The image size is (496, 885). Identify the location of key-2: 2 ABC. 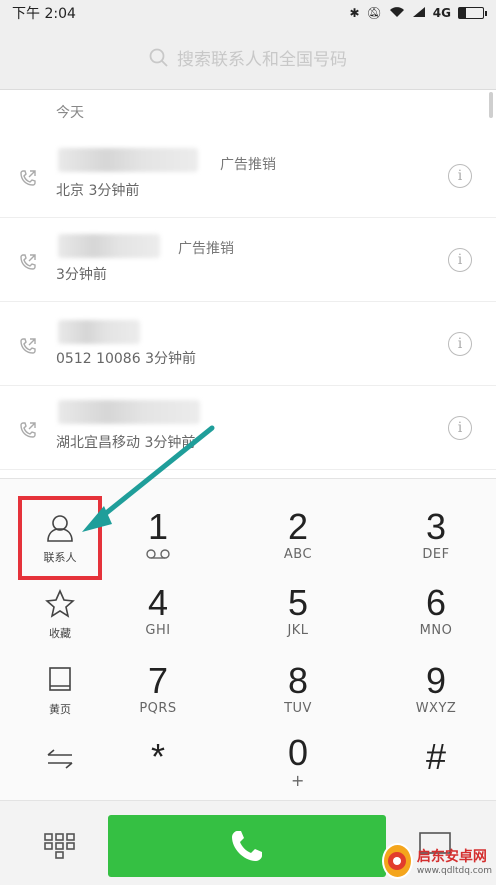
(298, 539).